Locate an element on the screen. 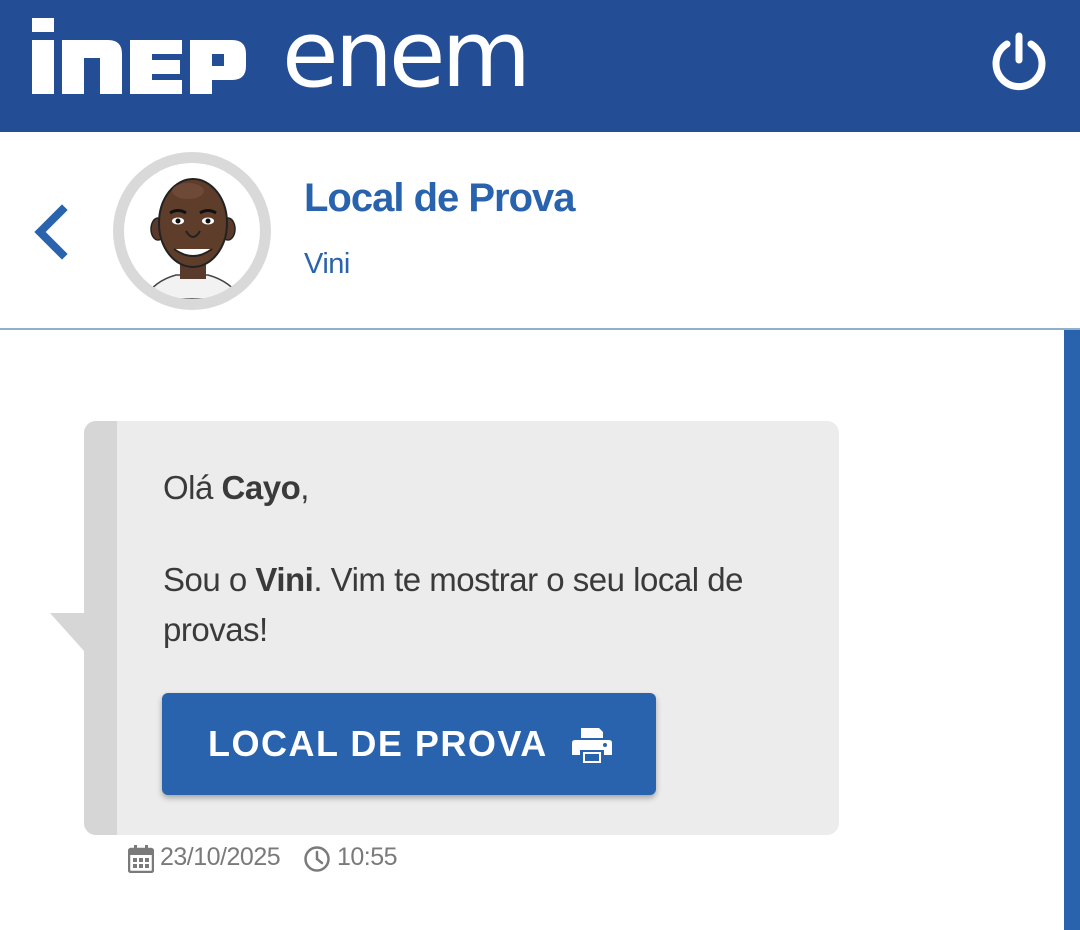  scroll-indicator is located at coordinates (1072, 630).